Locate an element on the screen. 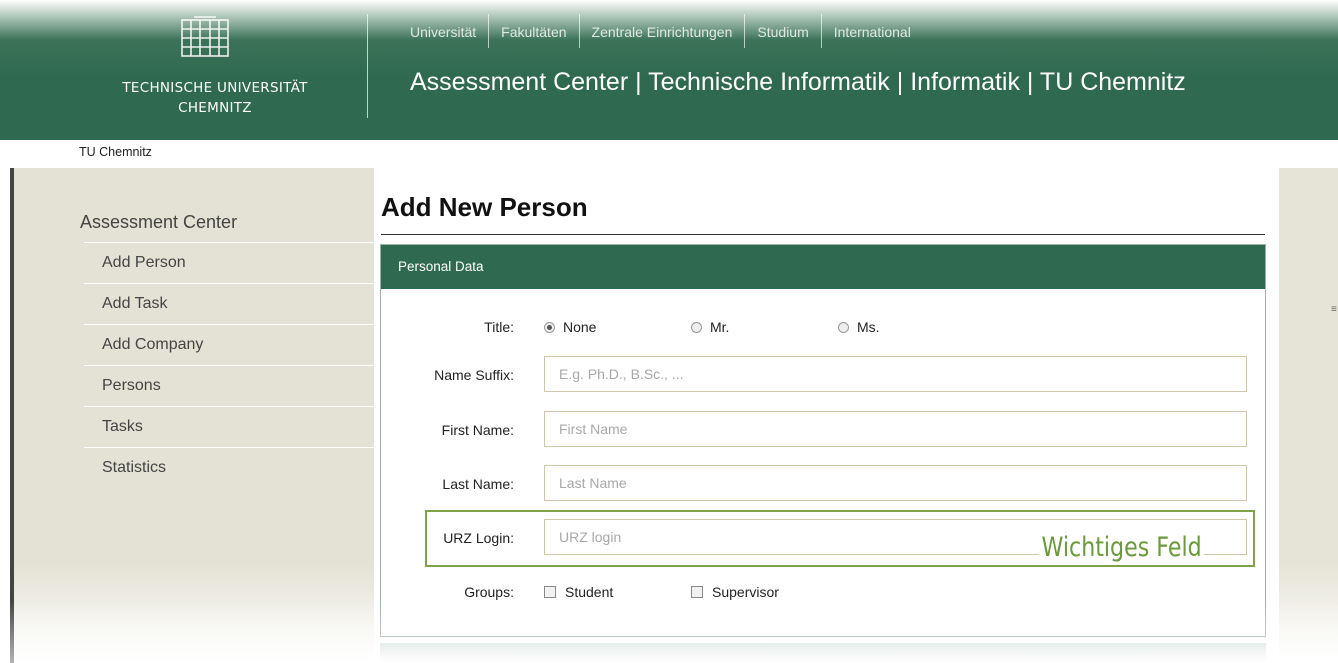 The image size is (1338, 663). university-logo: TECHNISCHE UNIVERSITÄT CHEMNITZ is located at coordinates (215, 70).